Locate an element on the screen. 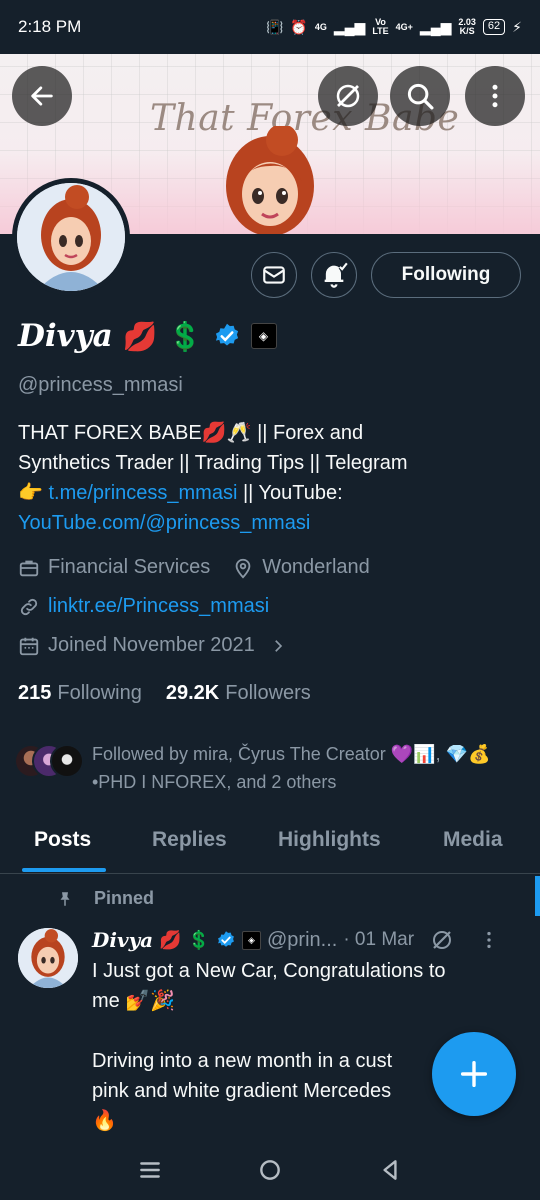 The image size is (540, 1200). envelope-icon is located at coordinates (274, 275).